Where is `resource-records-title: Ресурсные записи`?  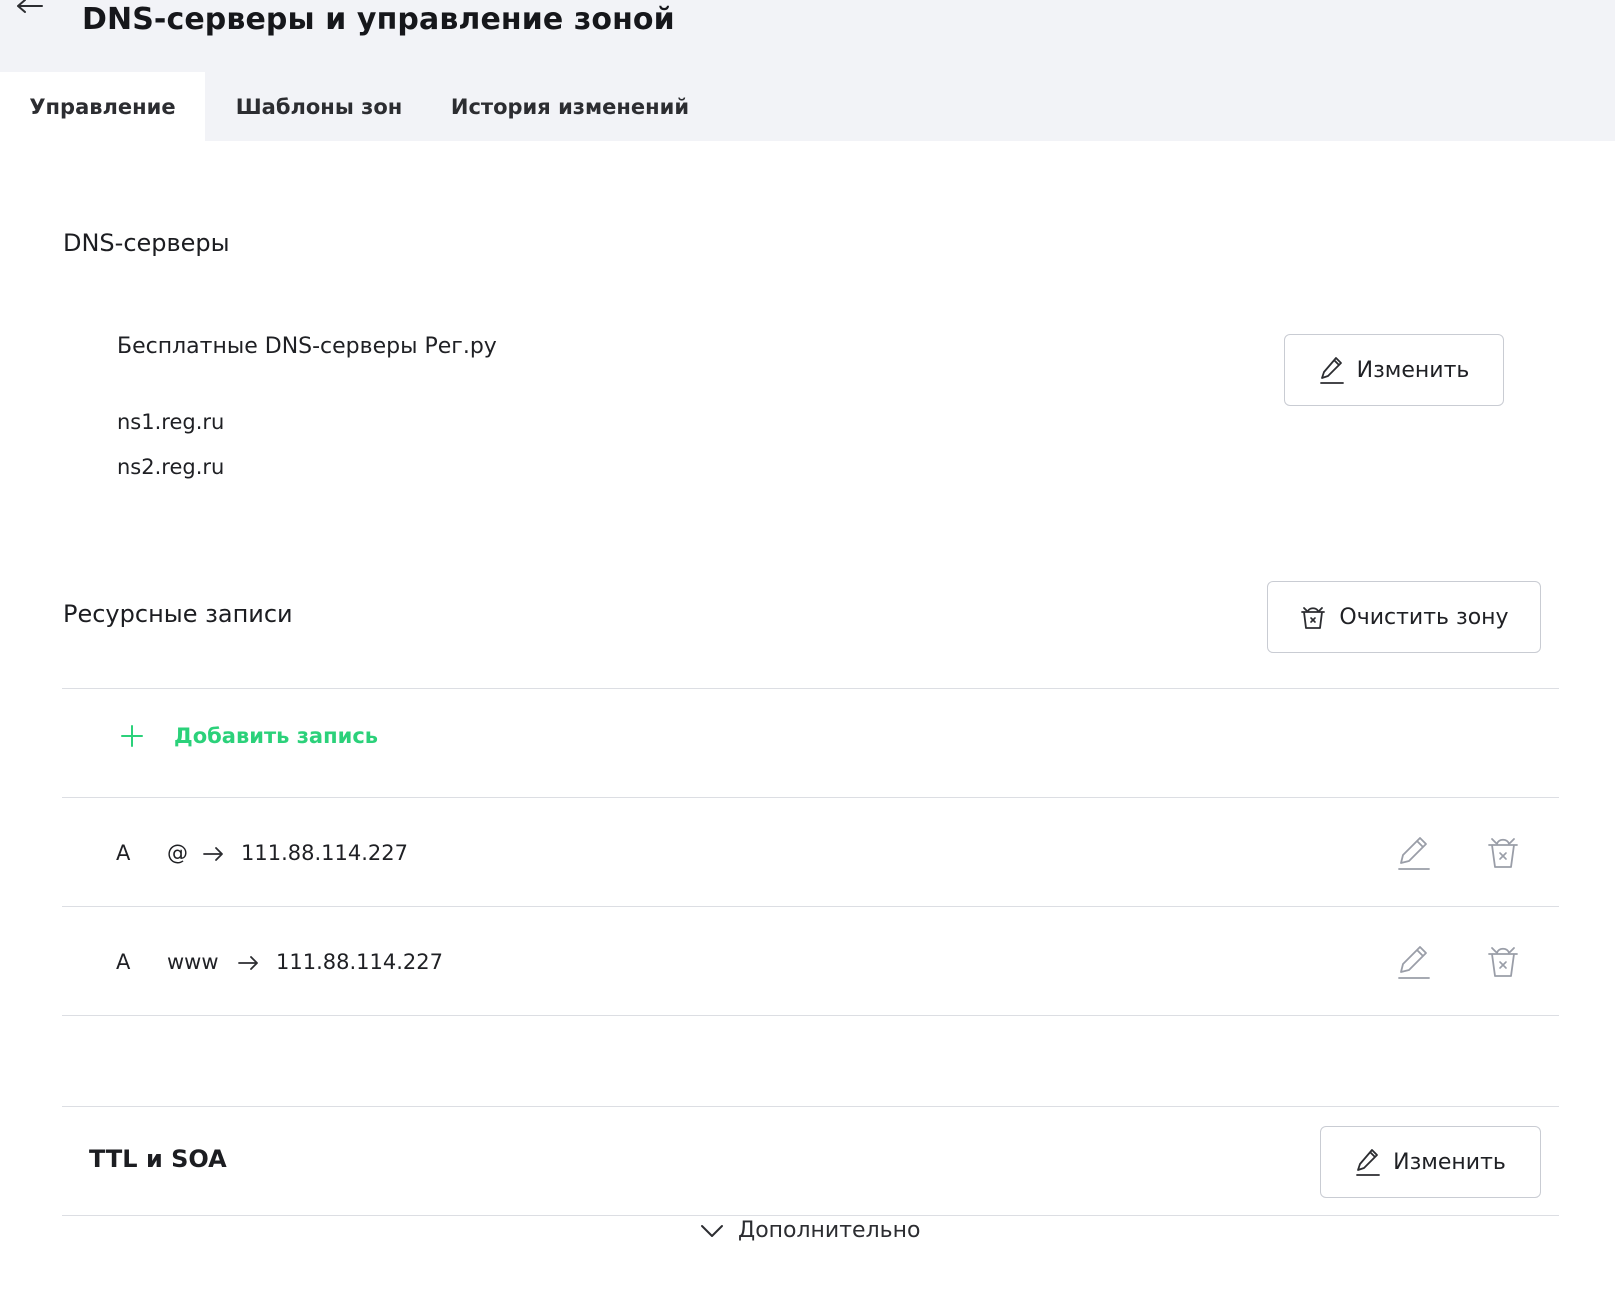 resource-records-title: Ресурсные записи is located at coordinates (178, 614).